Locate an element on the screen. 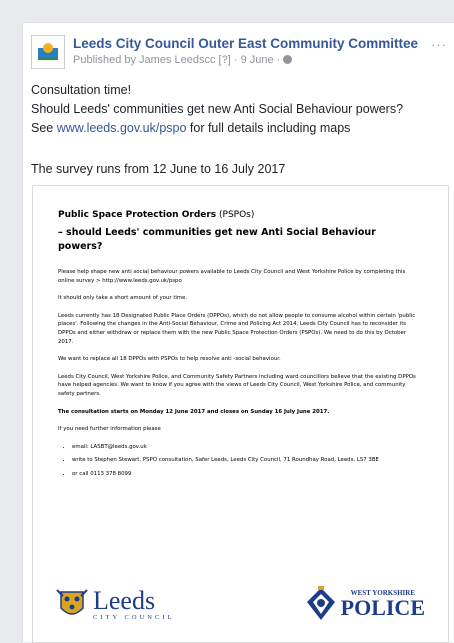  contact-email: email: LASBT@leeds.gov.uk is located at coordinates (247, 447).